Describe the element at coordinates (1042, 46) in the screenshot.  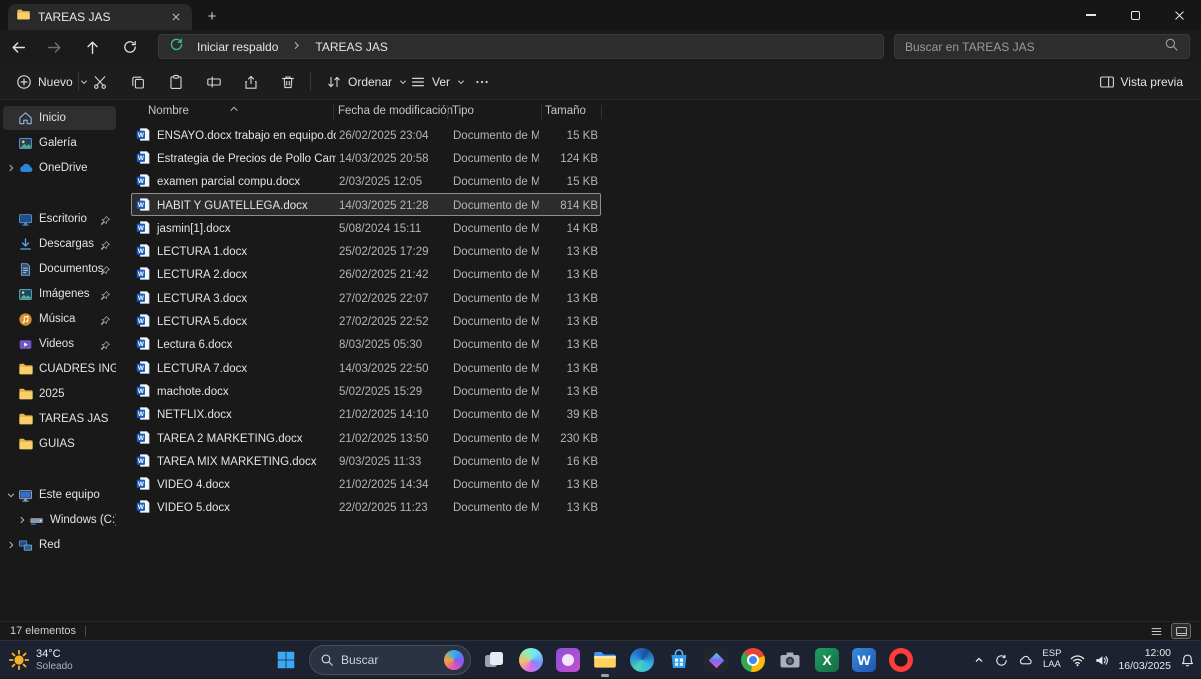
I see `search-box: Buscar en TAREAS JAS` at that location.